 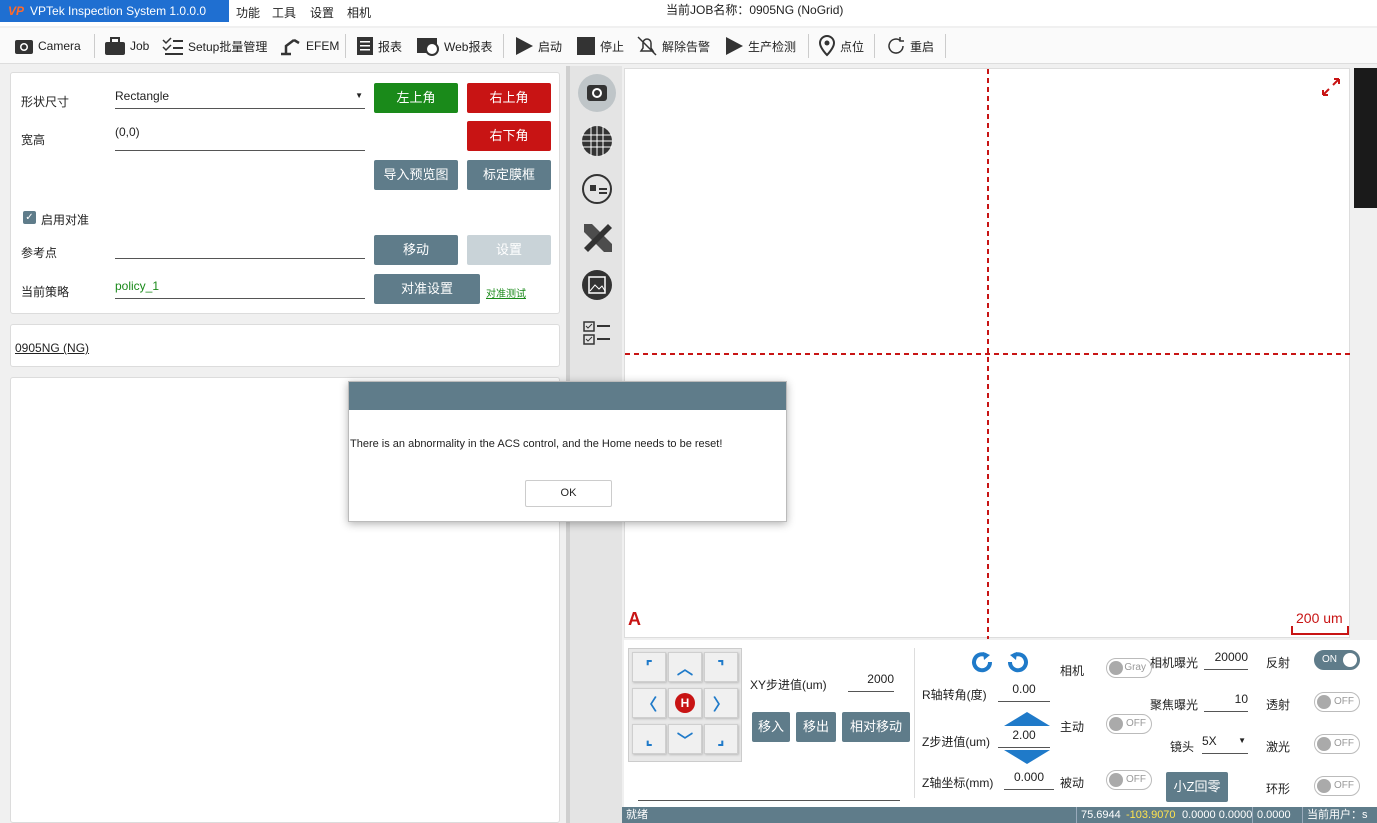 What do you see at coordinates (47, 46) in the screenshot?
I see `camera-button: Camera` at bounding box center [47, 46].